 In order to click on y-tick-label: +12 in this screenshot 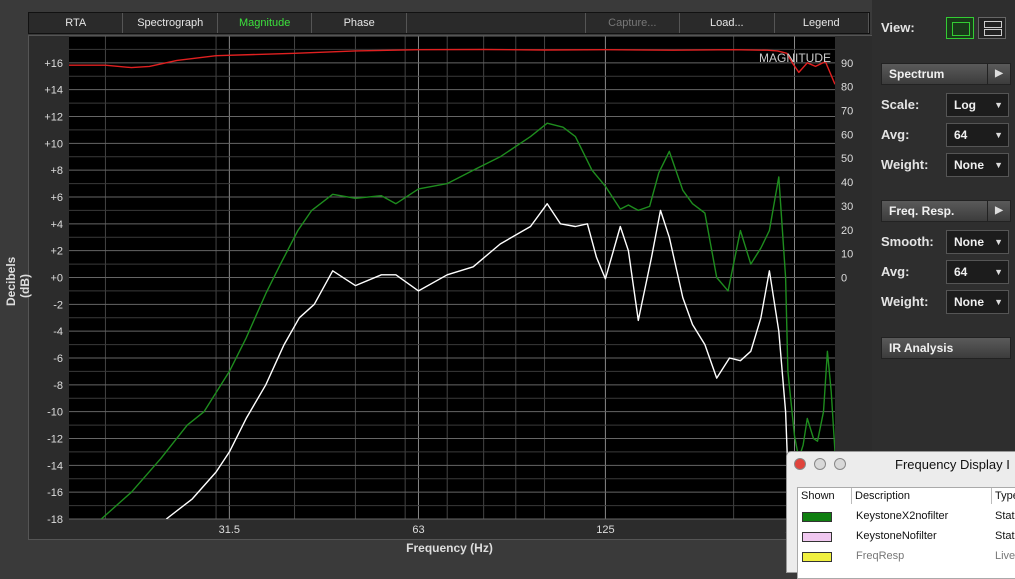, I will do `click(53, 118)`.